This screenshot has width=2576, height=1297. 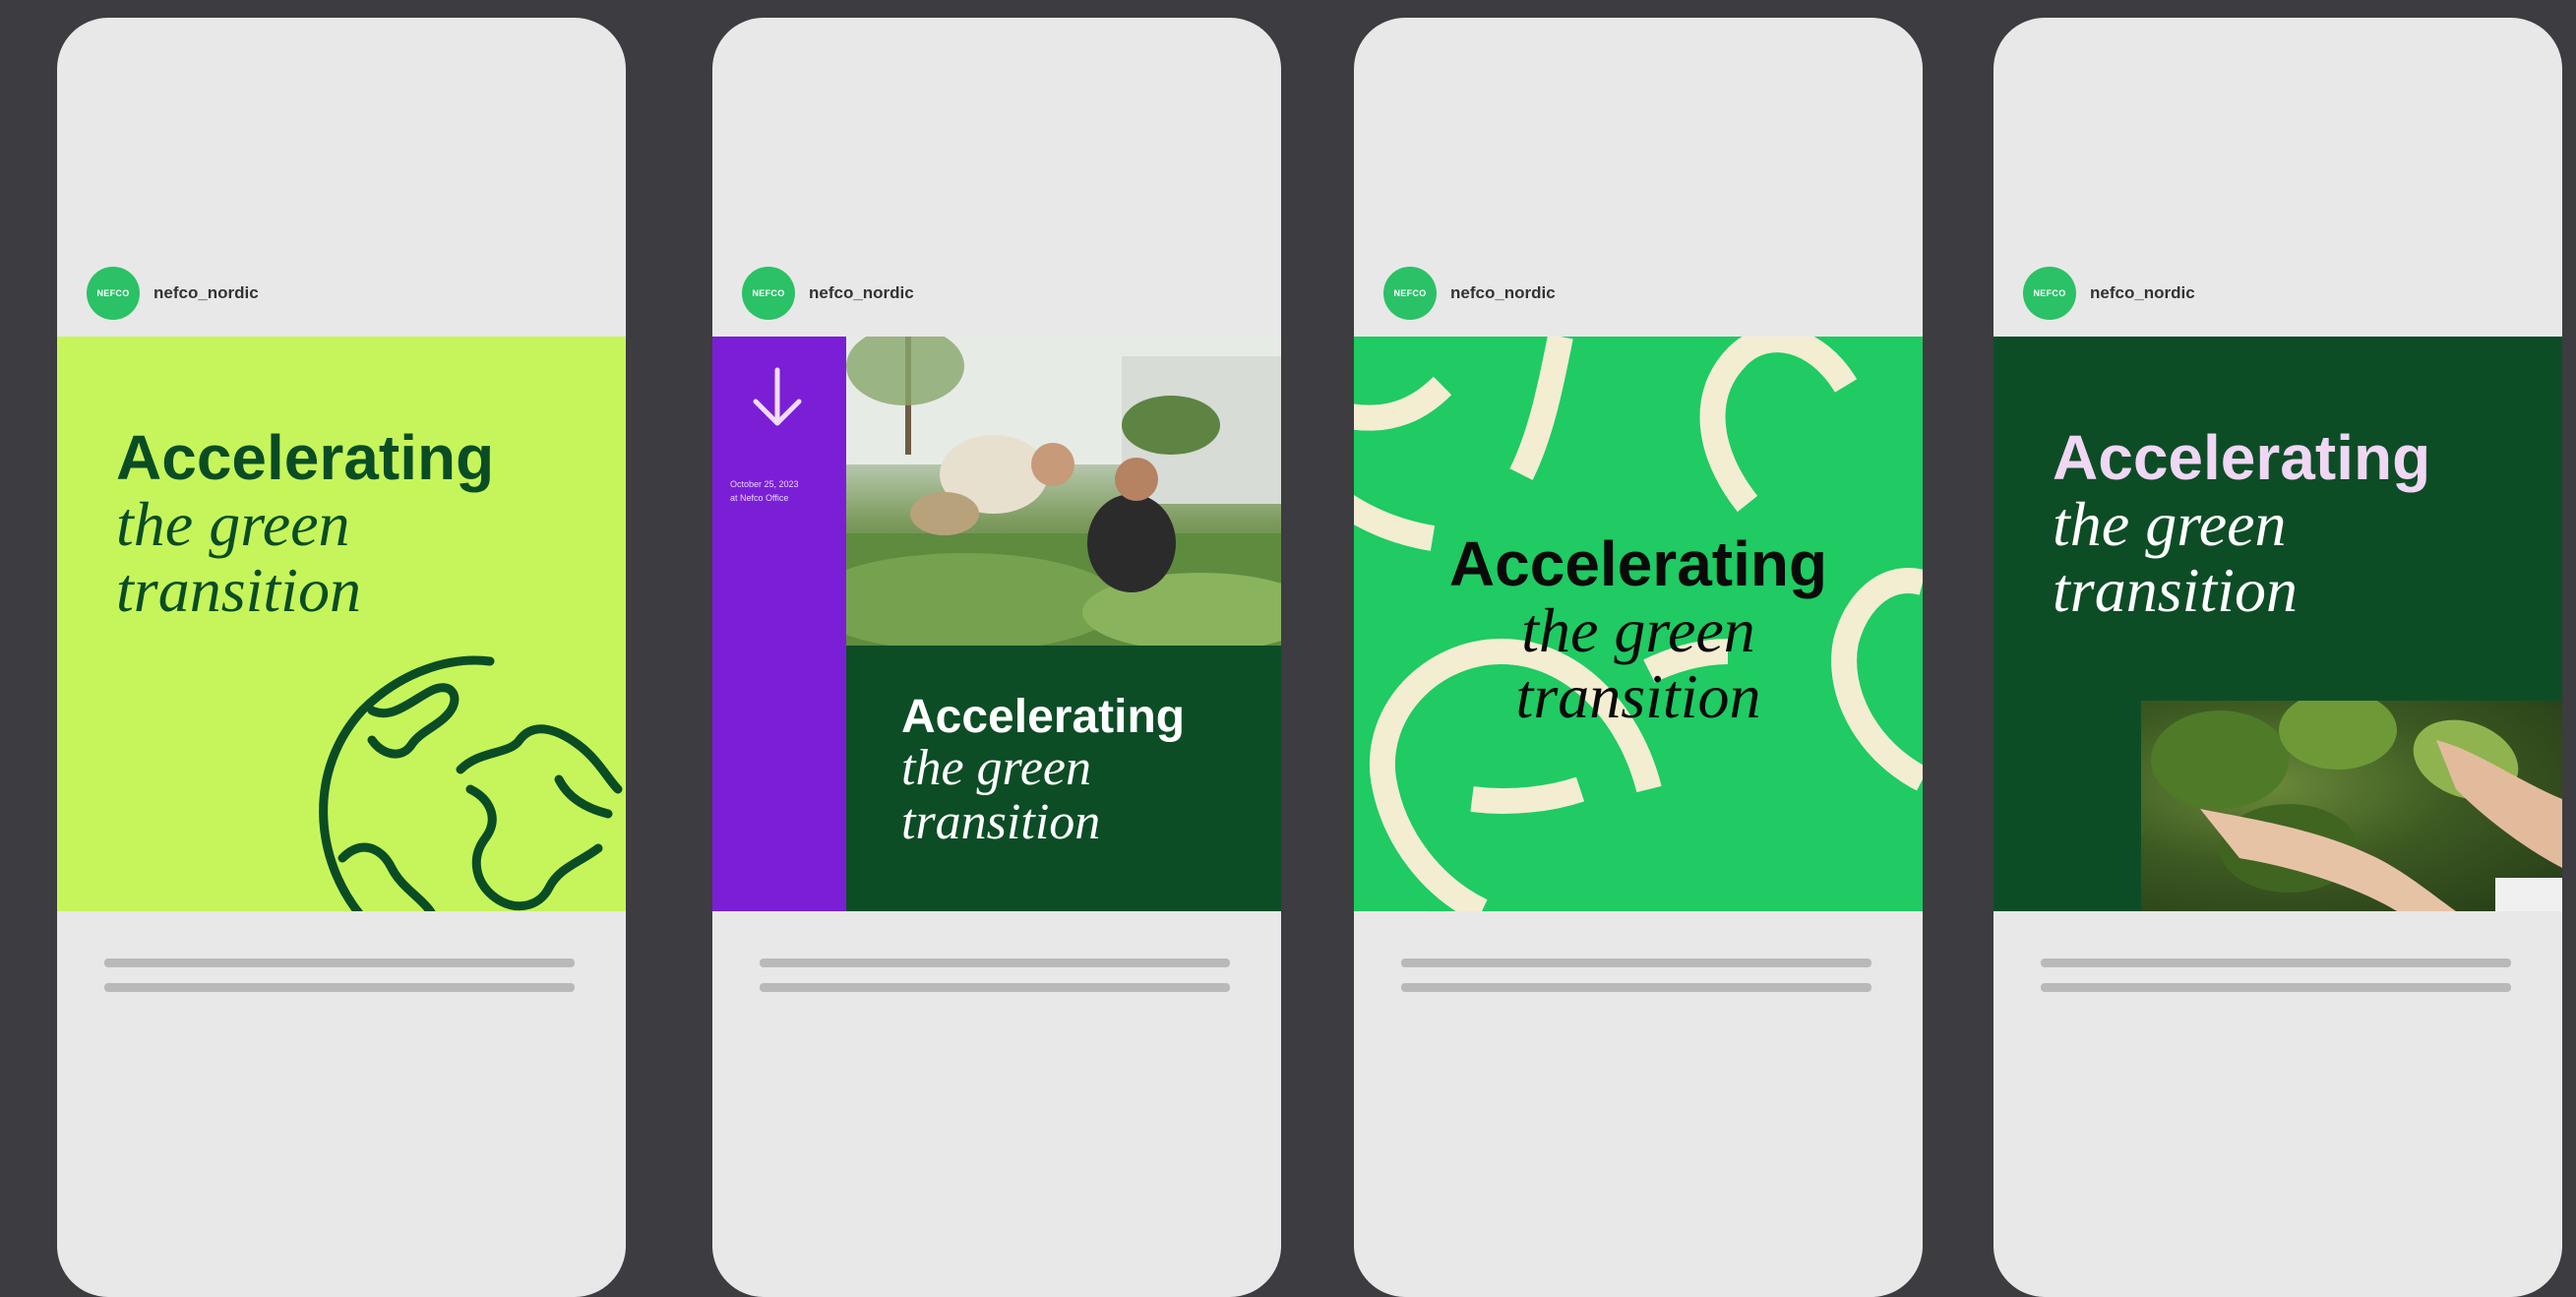 I want to click on globe-icon, so click(x=471, y=783).